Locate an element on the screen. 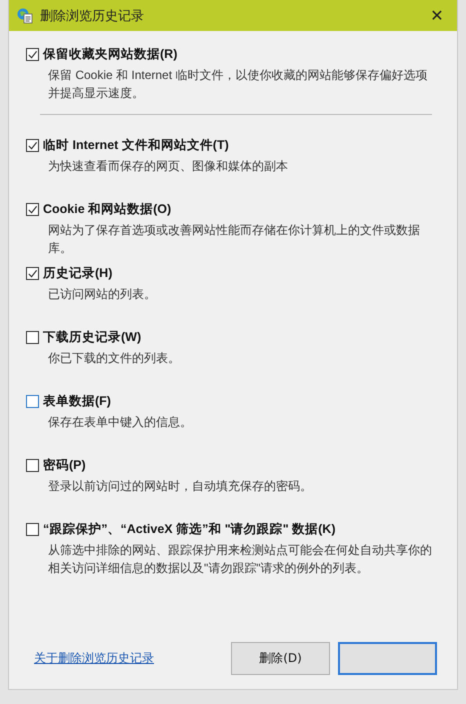 This screenshot has height=704, width=466. option-description: 登录以前访问过的网站时，自动填充保存的密码。 is located at coordinates (180, 486).